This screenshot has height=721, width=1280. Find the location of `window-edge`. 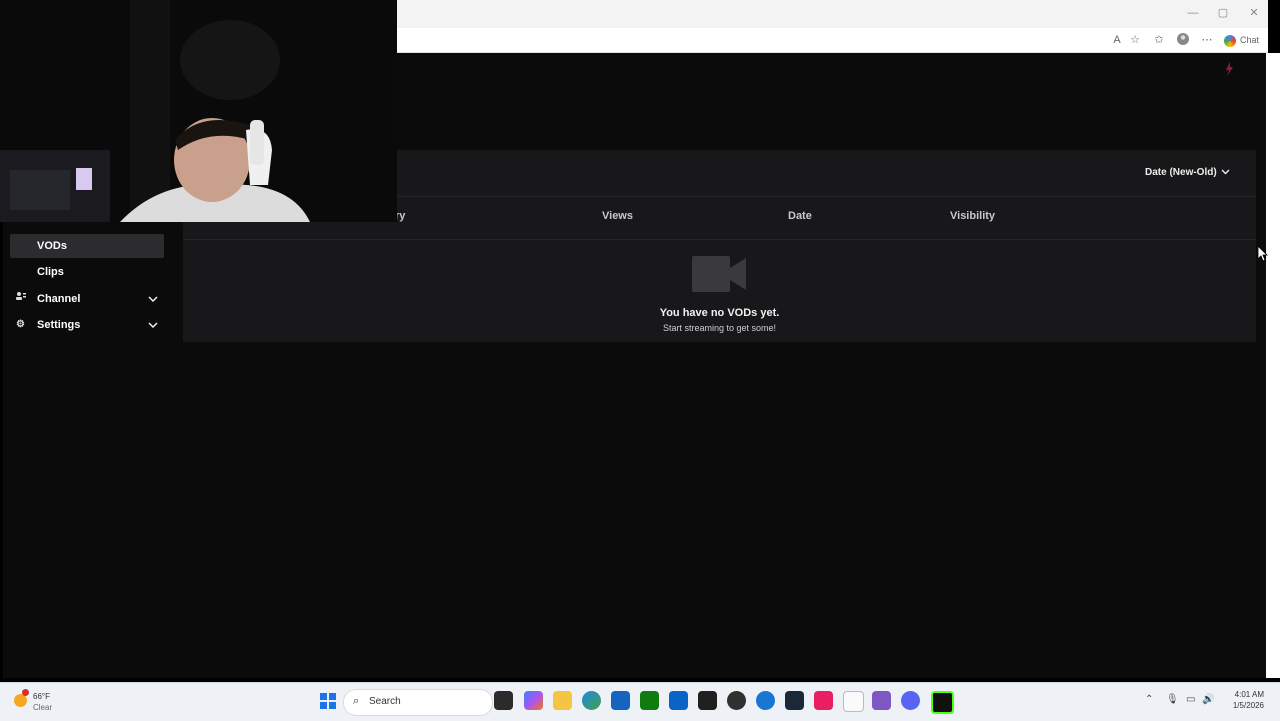

window-edge is located at coordinates (1273, 365).